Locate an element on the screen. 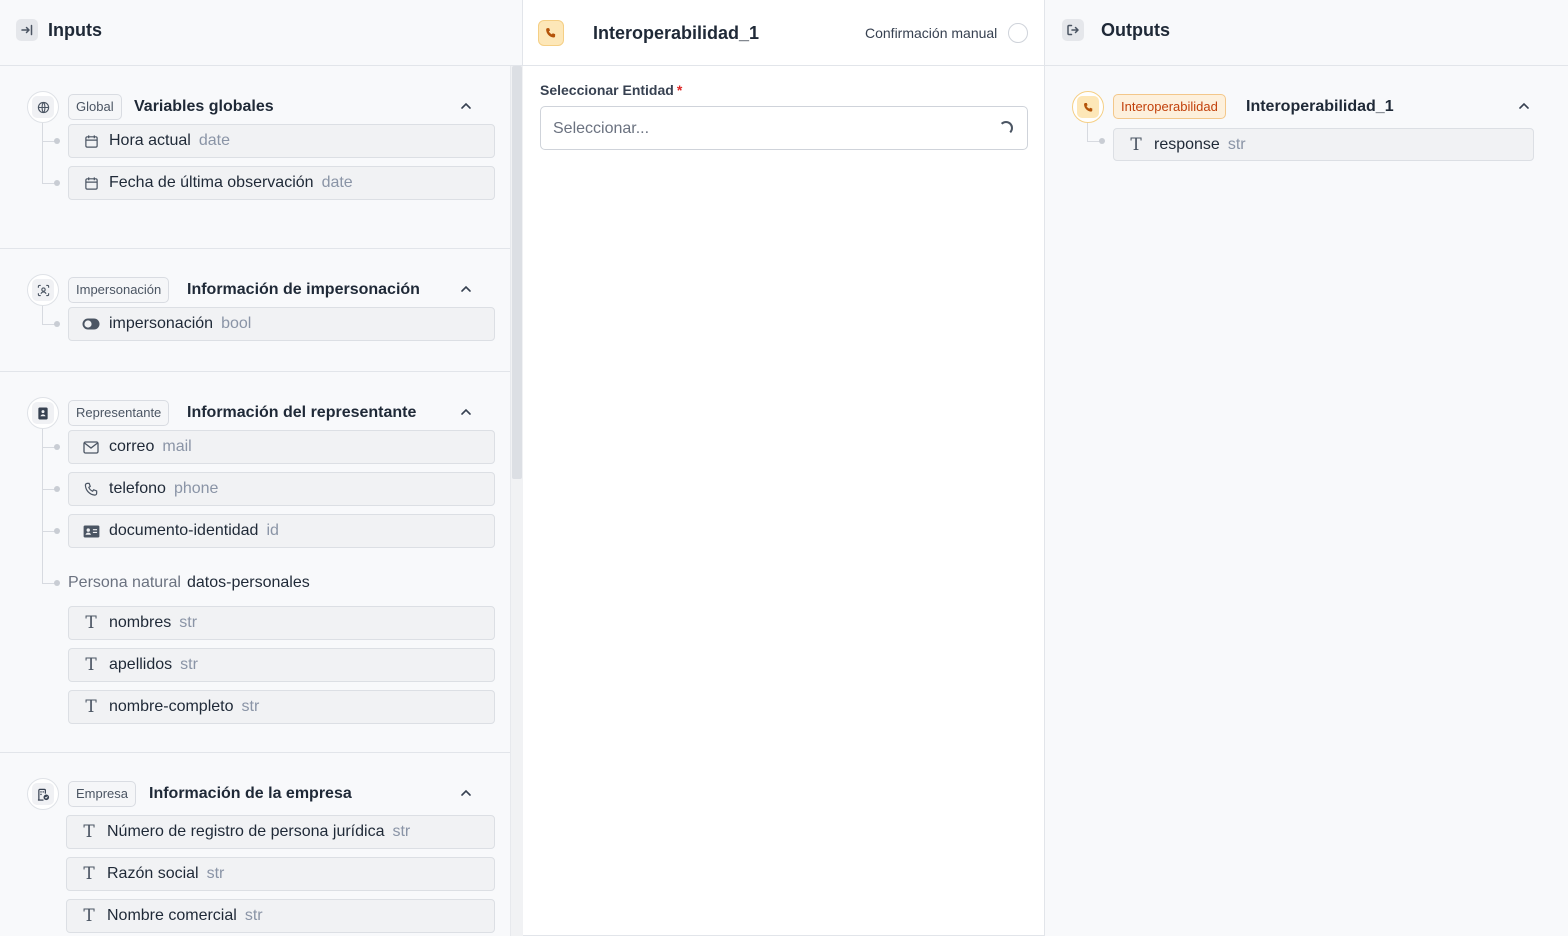  variable-item: telefono phone is located at coordinates (281, 489).